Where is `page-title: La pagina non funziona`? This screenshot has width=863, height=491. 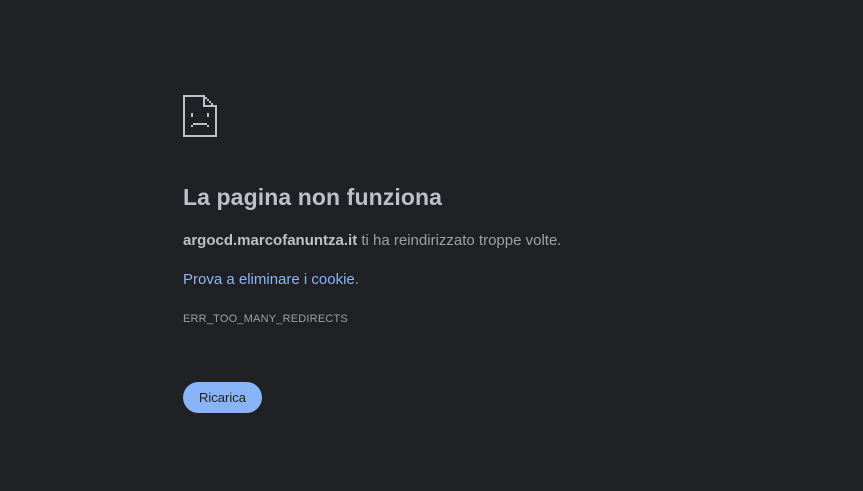 page-title: La pagina non funziona is located at coordinates (313, 197).